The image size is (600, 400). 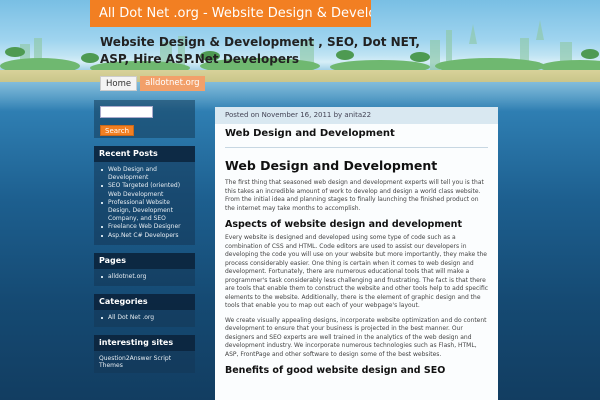 What do you see at coordinates (144, 119) in the screenshot?
I see `search-widget: Search` at bounding box center [144, 119].